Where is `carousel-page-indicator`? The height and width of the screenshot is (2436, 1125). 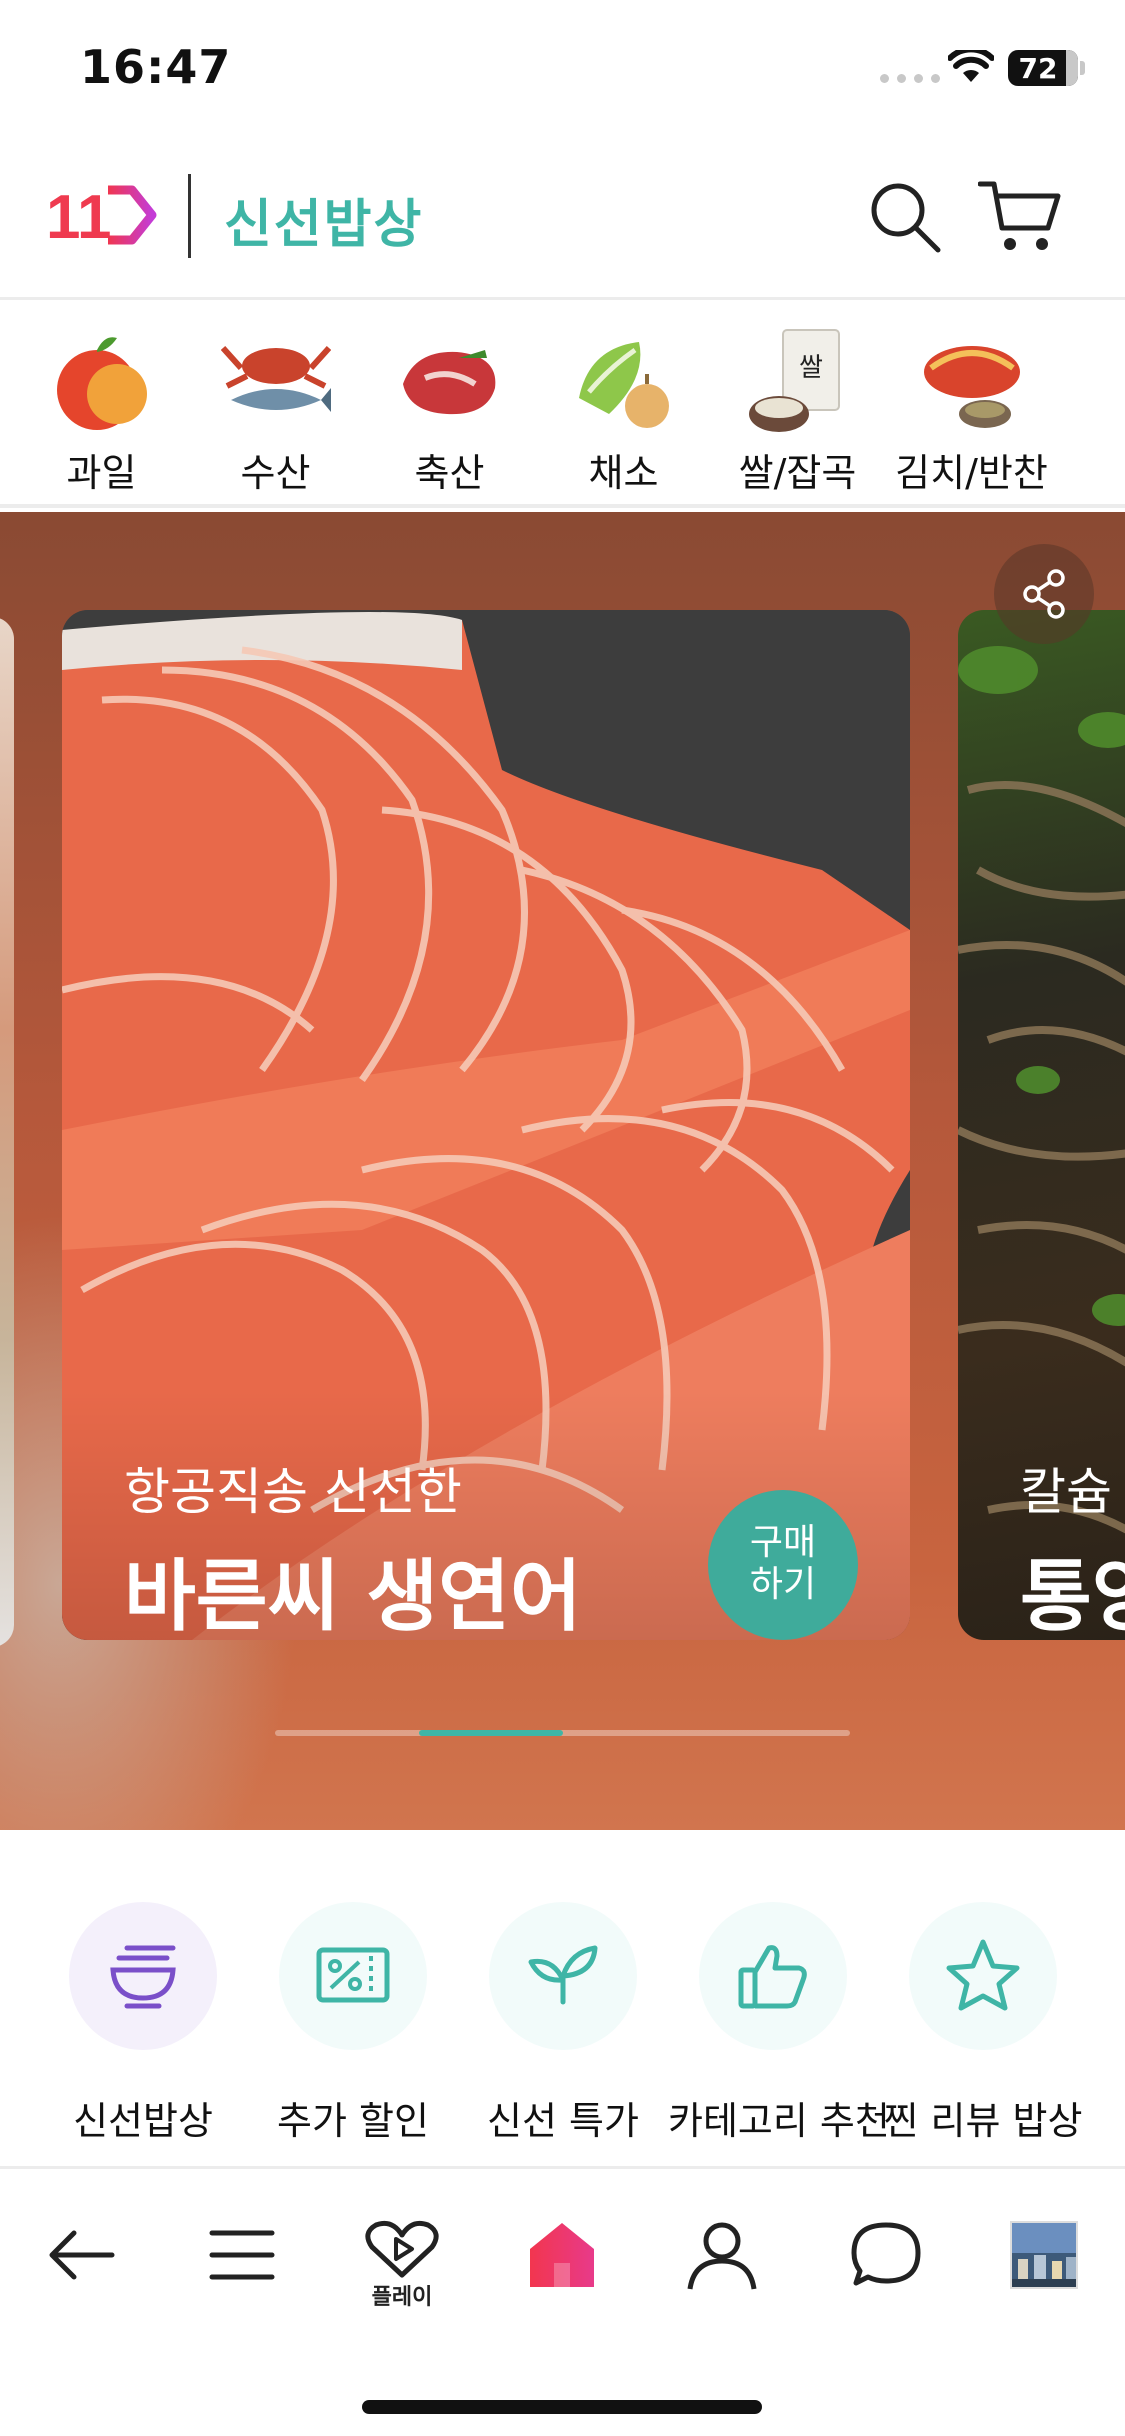 carousel-page-indicator is located at coordinates (562, 1733).